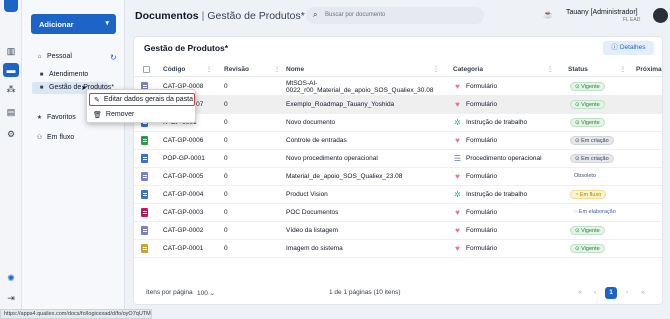  I want to click on home-icon: ⌂, so click(39, 56).